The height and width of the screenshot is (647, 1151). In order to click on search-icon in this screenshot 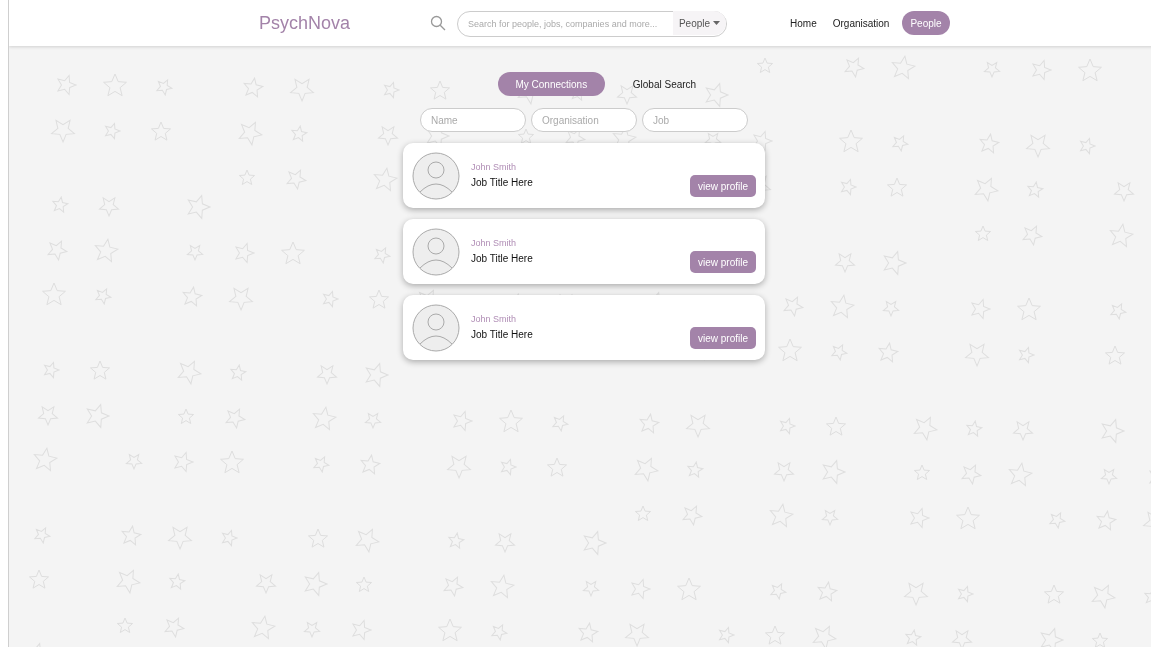, I will do `click(438, 23)`.